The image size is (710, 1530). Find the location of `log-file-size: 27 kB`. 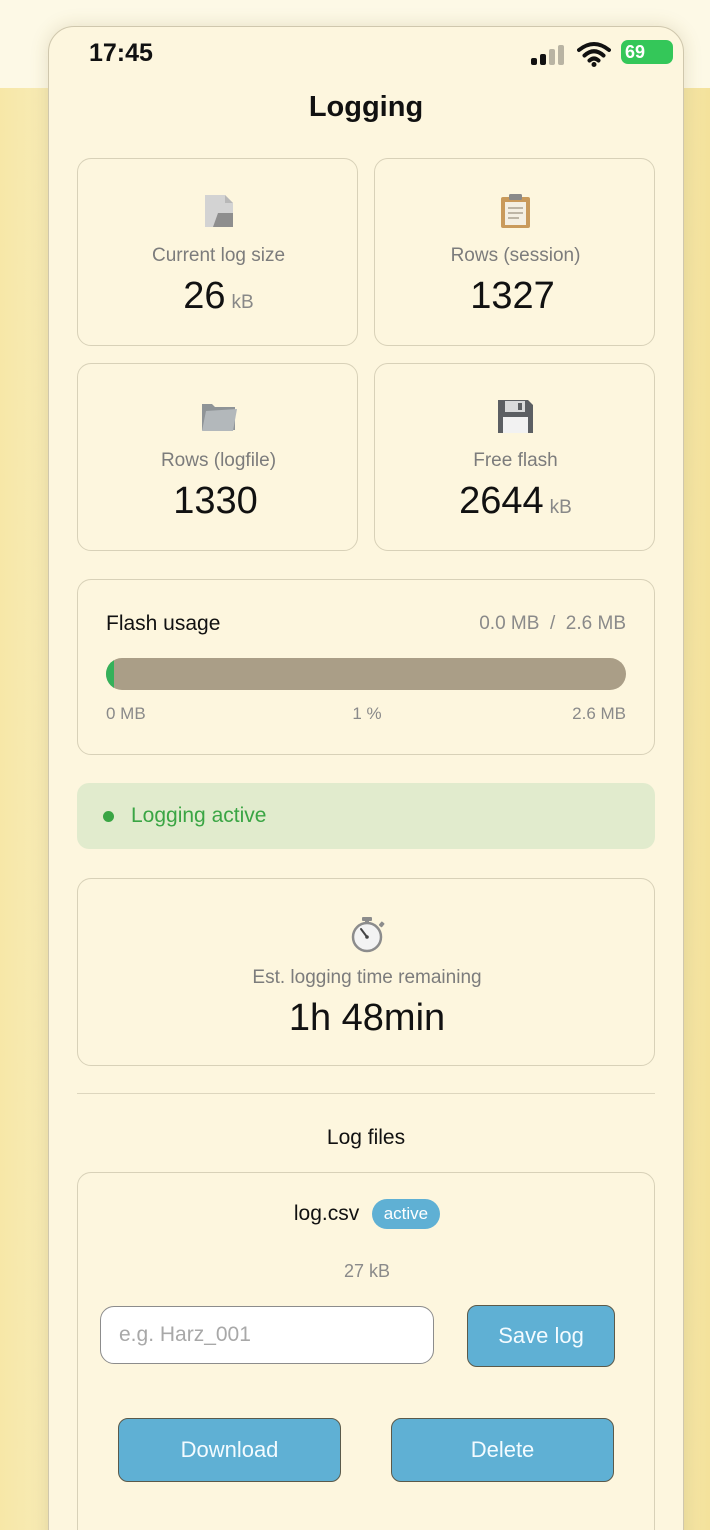

log-file-size: 27 kB is located at coordinates (367, 1271).